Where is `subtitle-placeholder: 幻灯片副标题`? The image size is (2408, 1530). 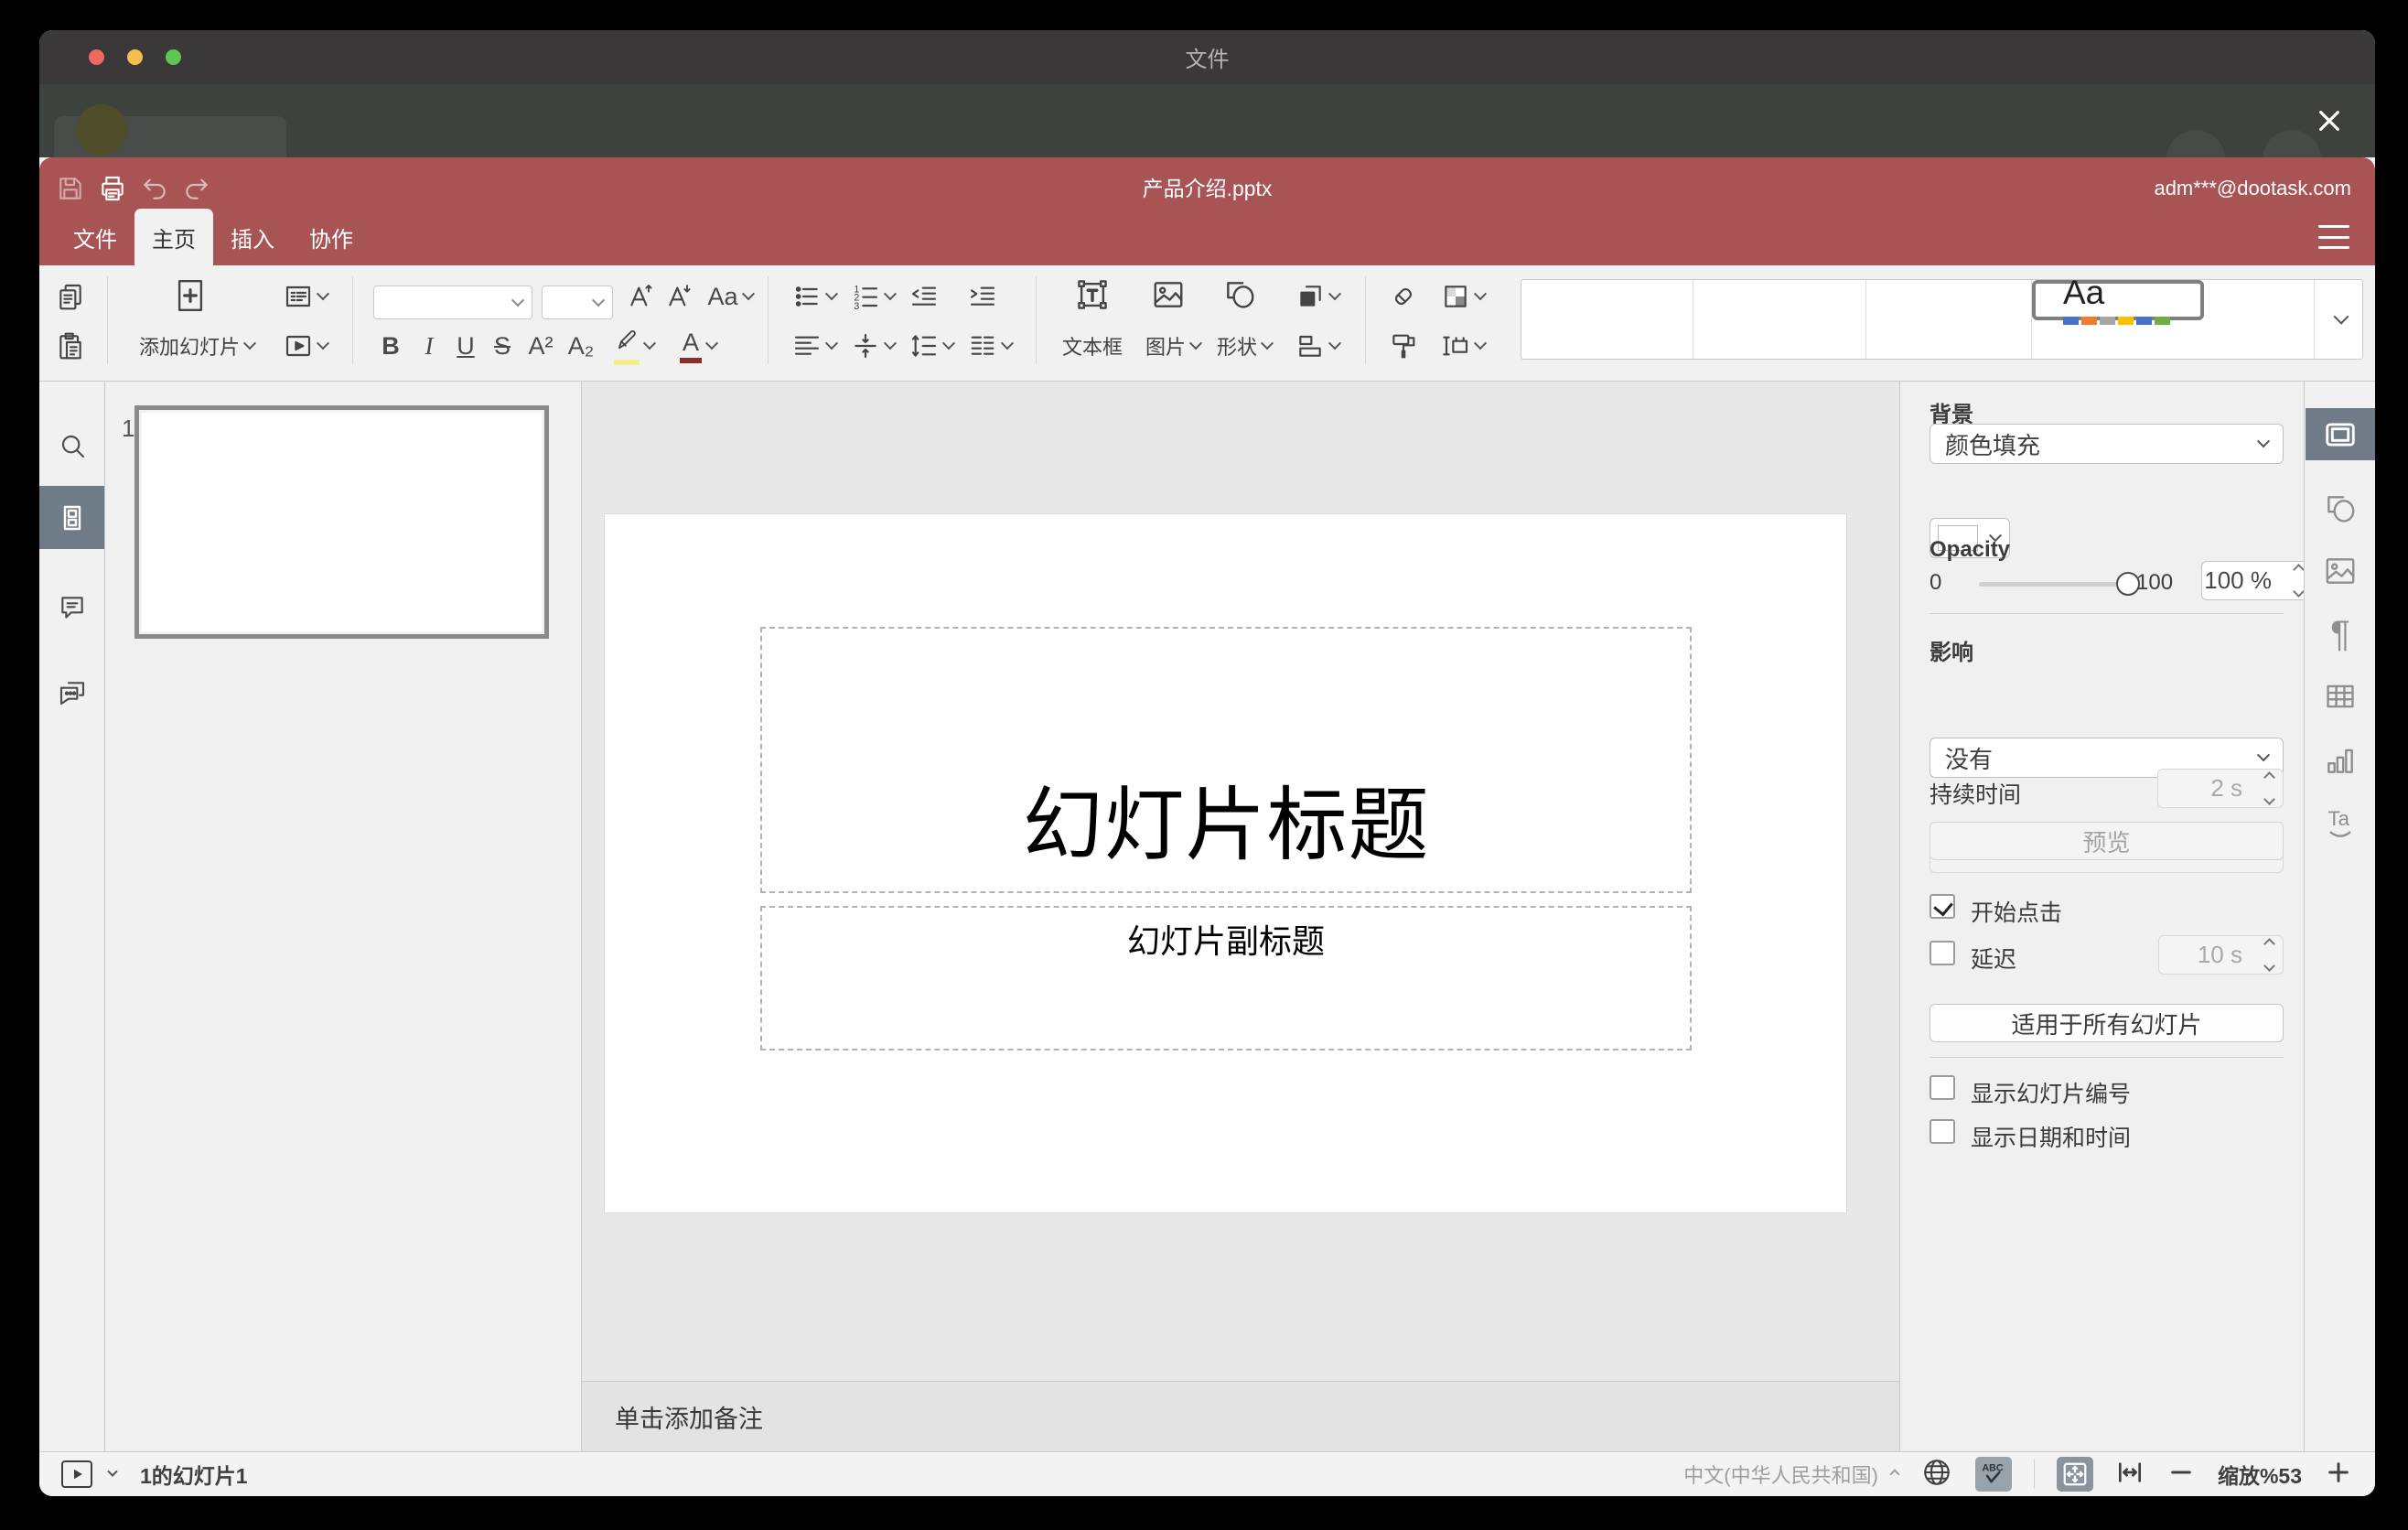 subtitle-placeholder: 幻灯片副标题 is located at coordinates (1226, 978).